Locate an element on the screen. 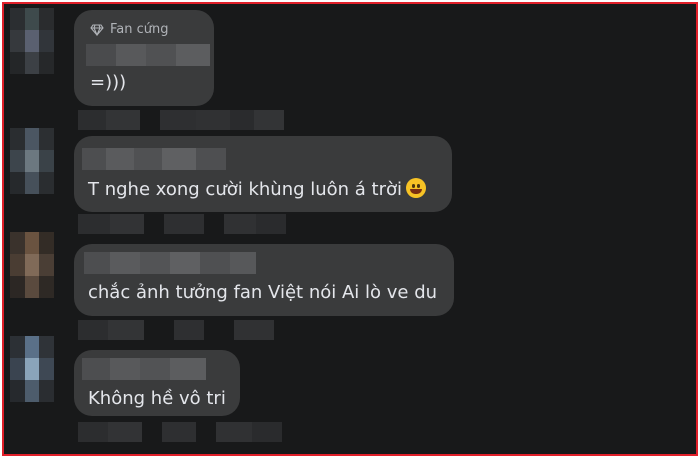 The height and width of the screenshot is (456, 700). comment-text: =))) is located at coordinates (108, 82).